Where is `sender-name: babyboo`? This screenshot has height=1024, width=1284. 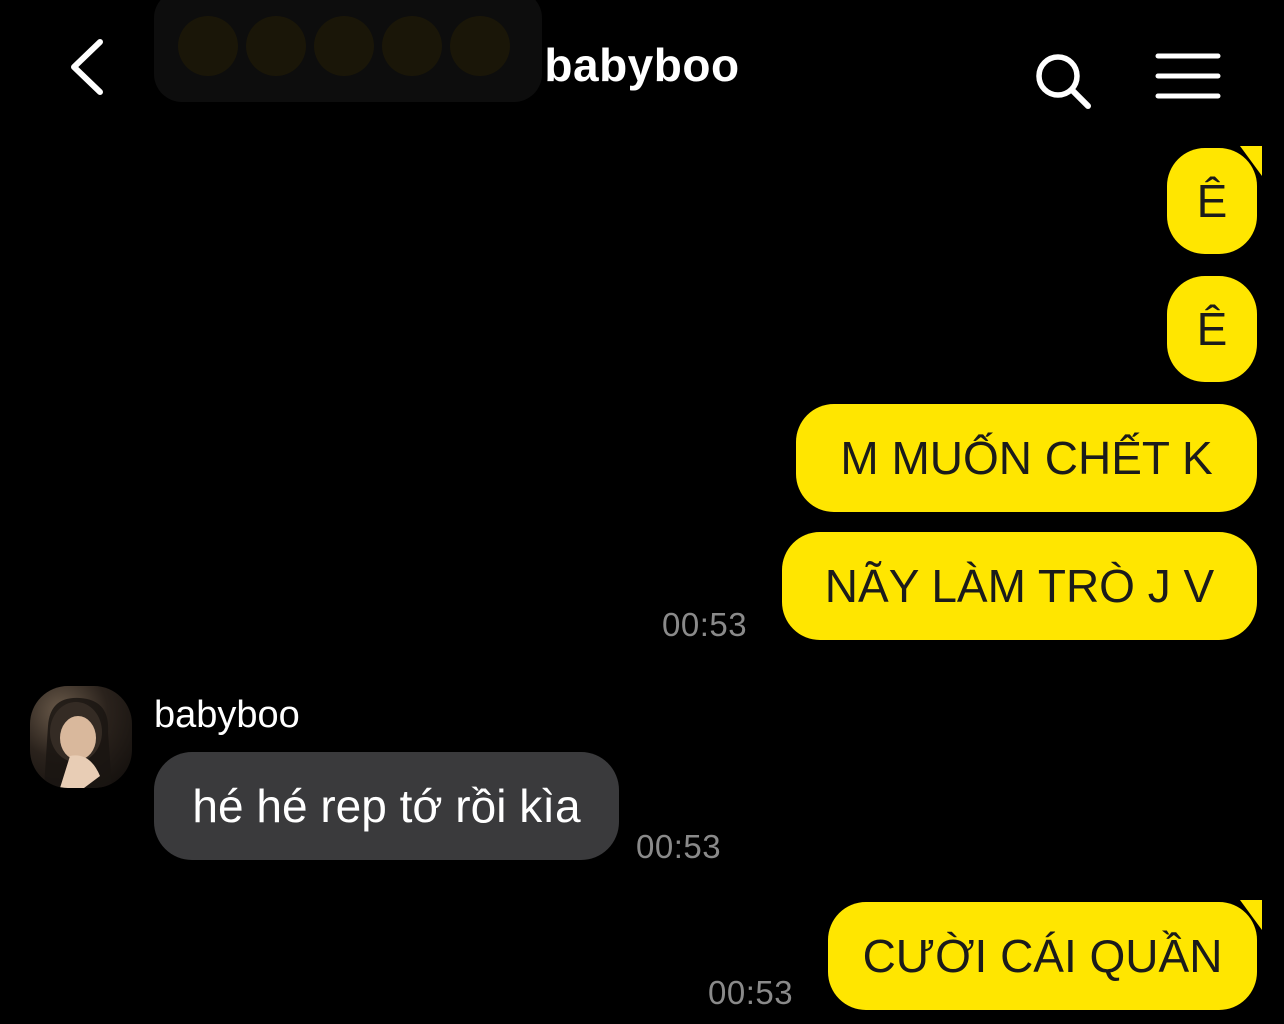
sender-name: babyboo is located at coordinates (227, 715).